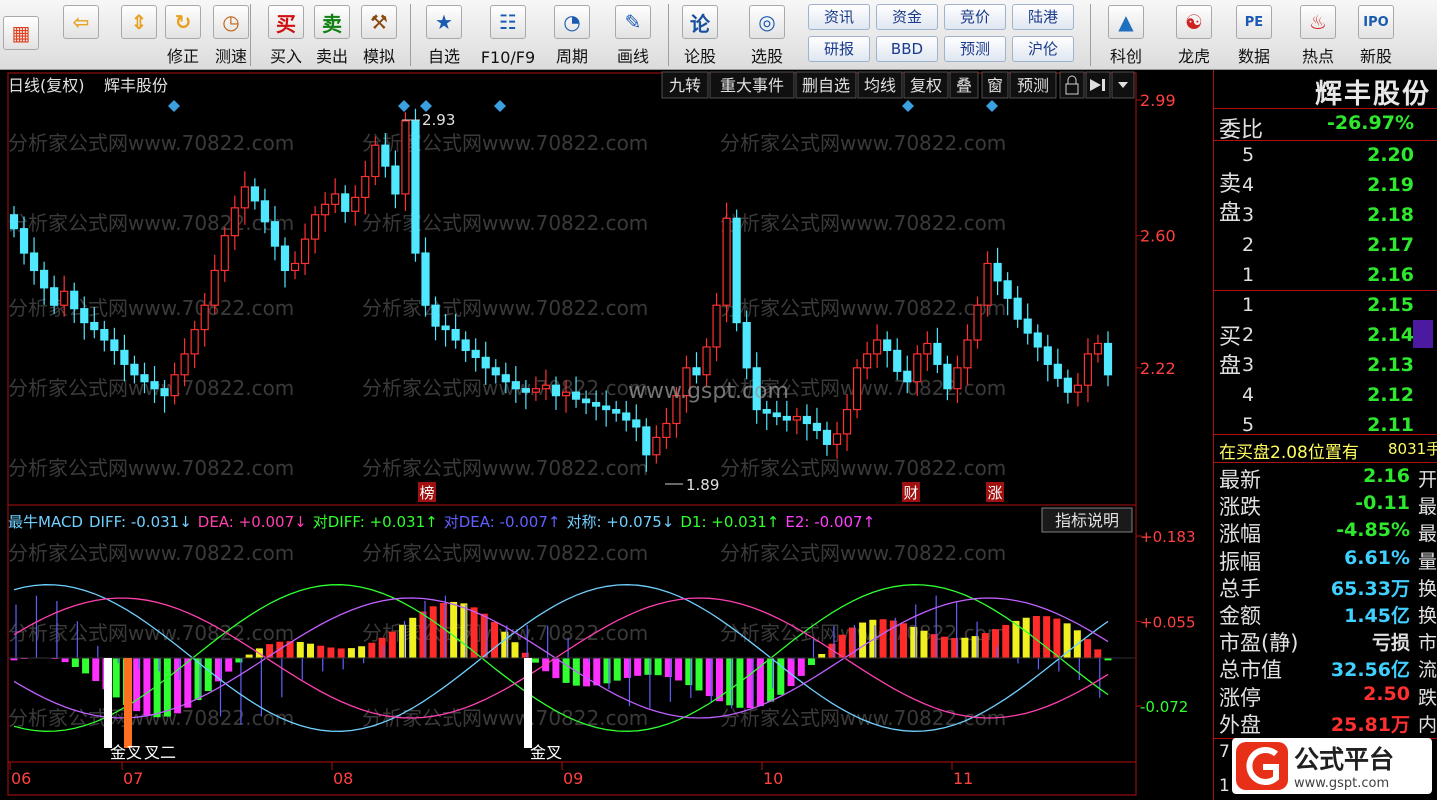 The height and width of the screenshot is (800, 1437). What do you see at coordinates (1325, 561) in the screenshot?
I see `stat-row: 振幅 6.61% 量` at bounding box center [1325, 561].